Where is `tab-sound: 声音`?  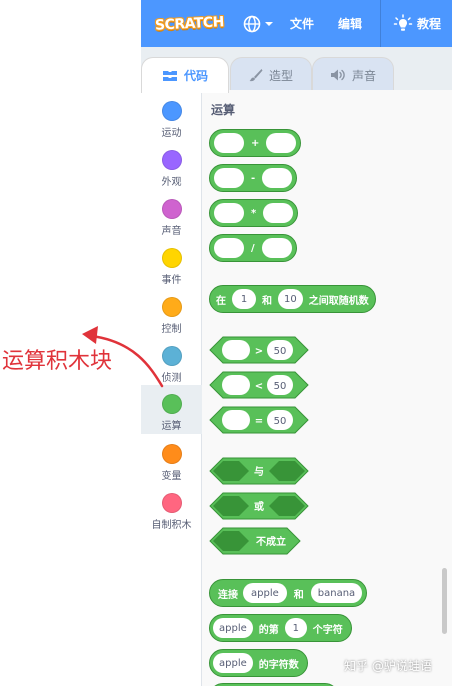
tab-sound: 声音 is located at coordinates (353, 74).